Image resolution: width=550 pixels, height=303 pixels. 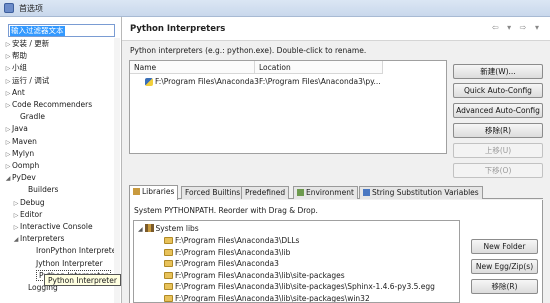 I want to click on system-libs-label: System libs, so click(x=177, y=228).